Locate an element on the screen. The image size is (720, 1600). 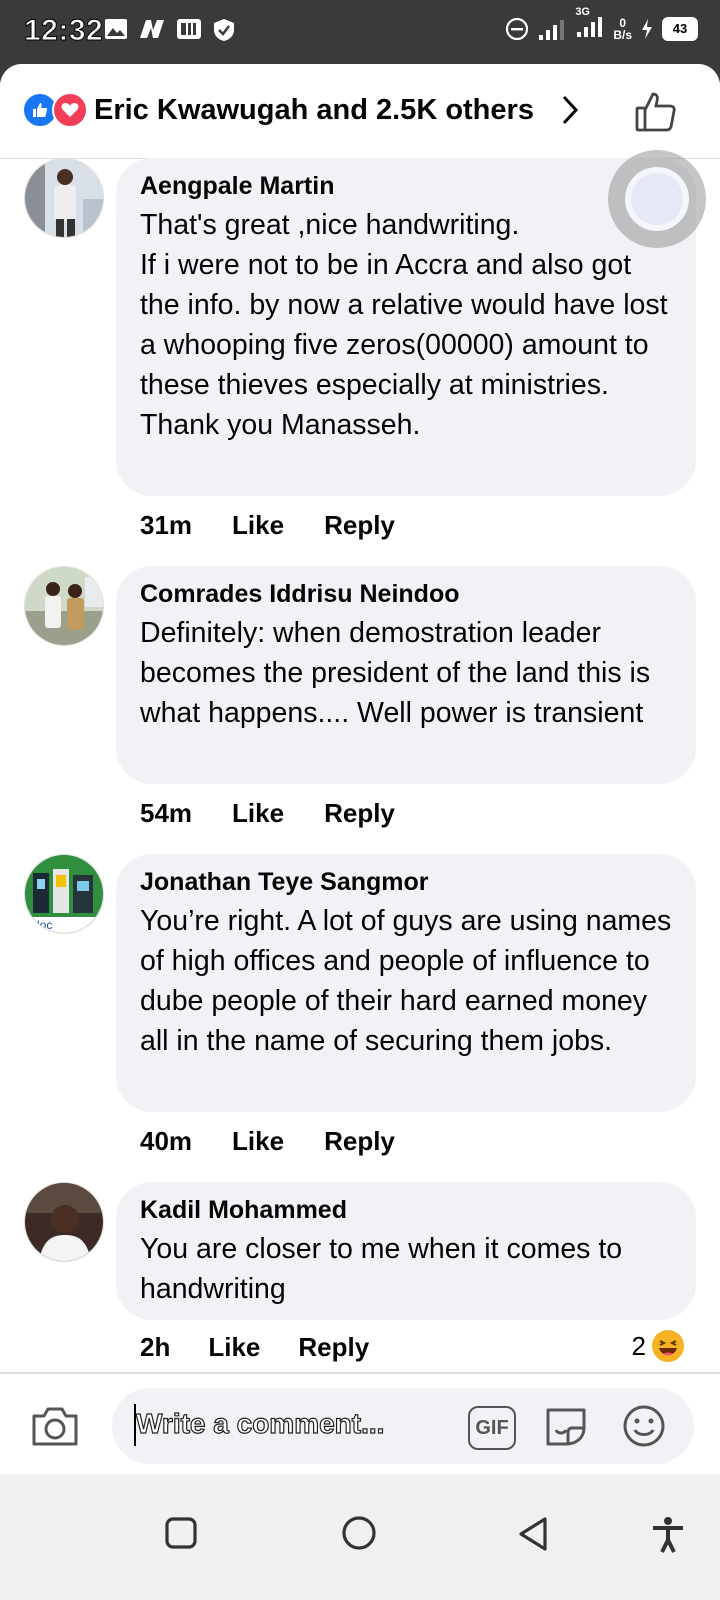
status-time: 12:32 is located at coordinates (63, 31).